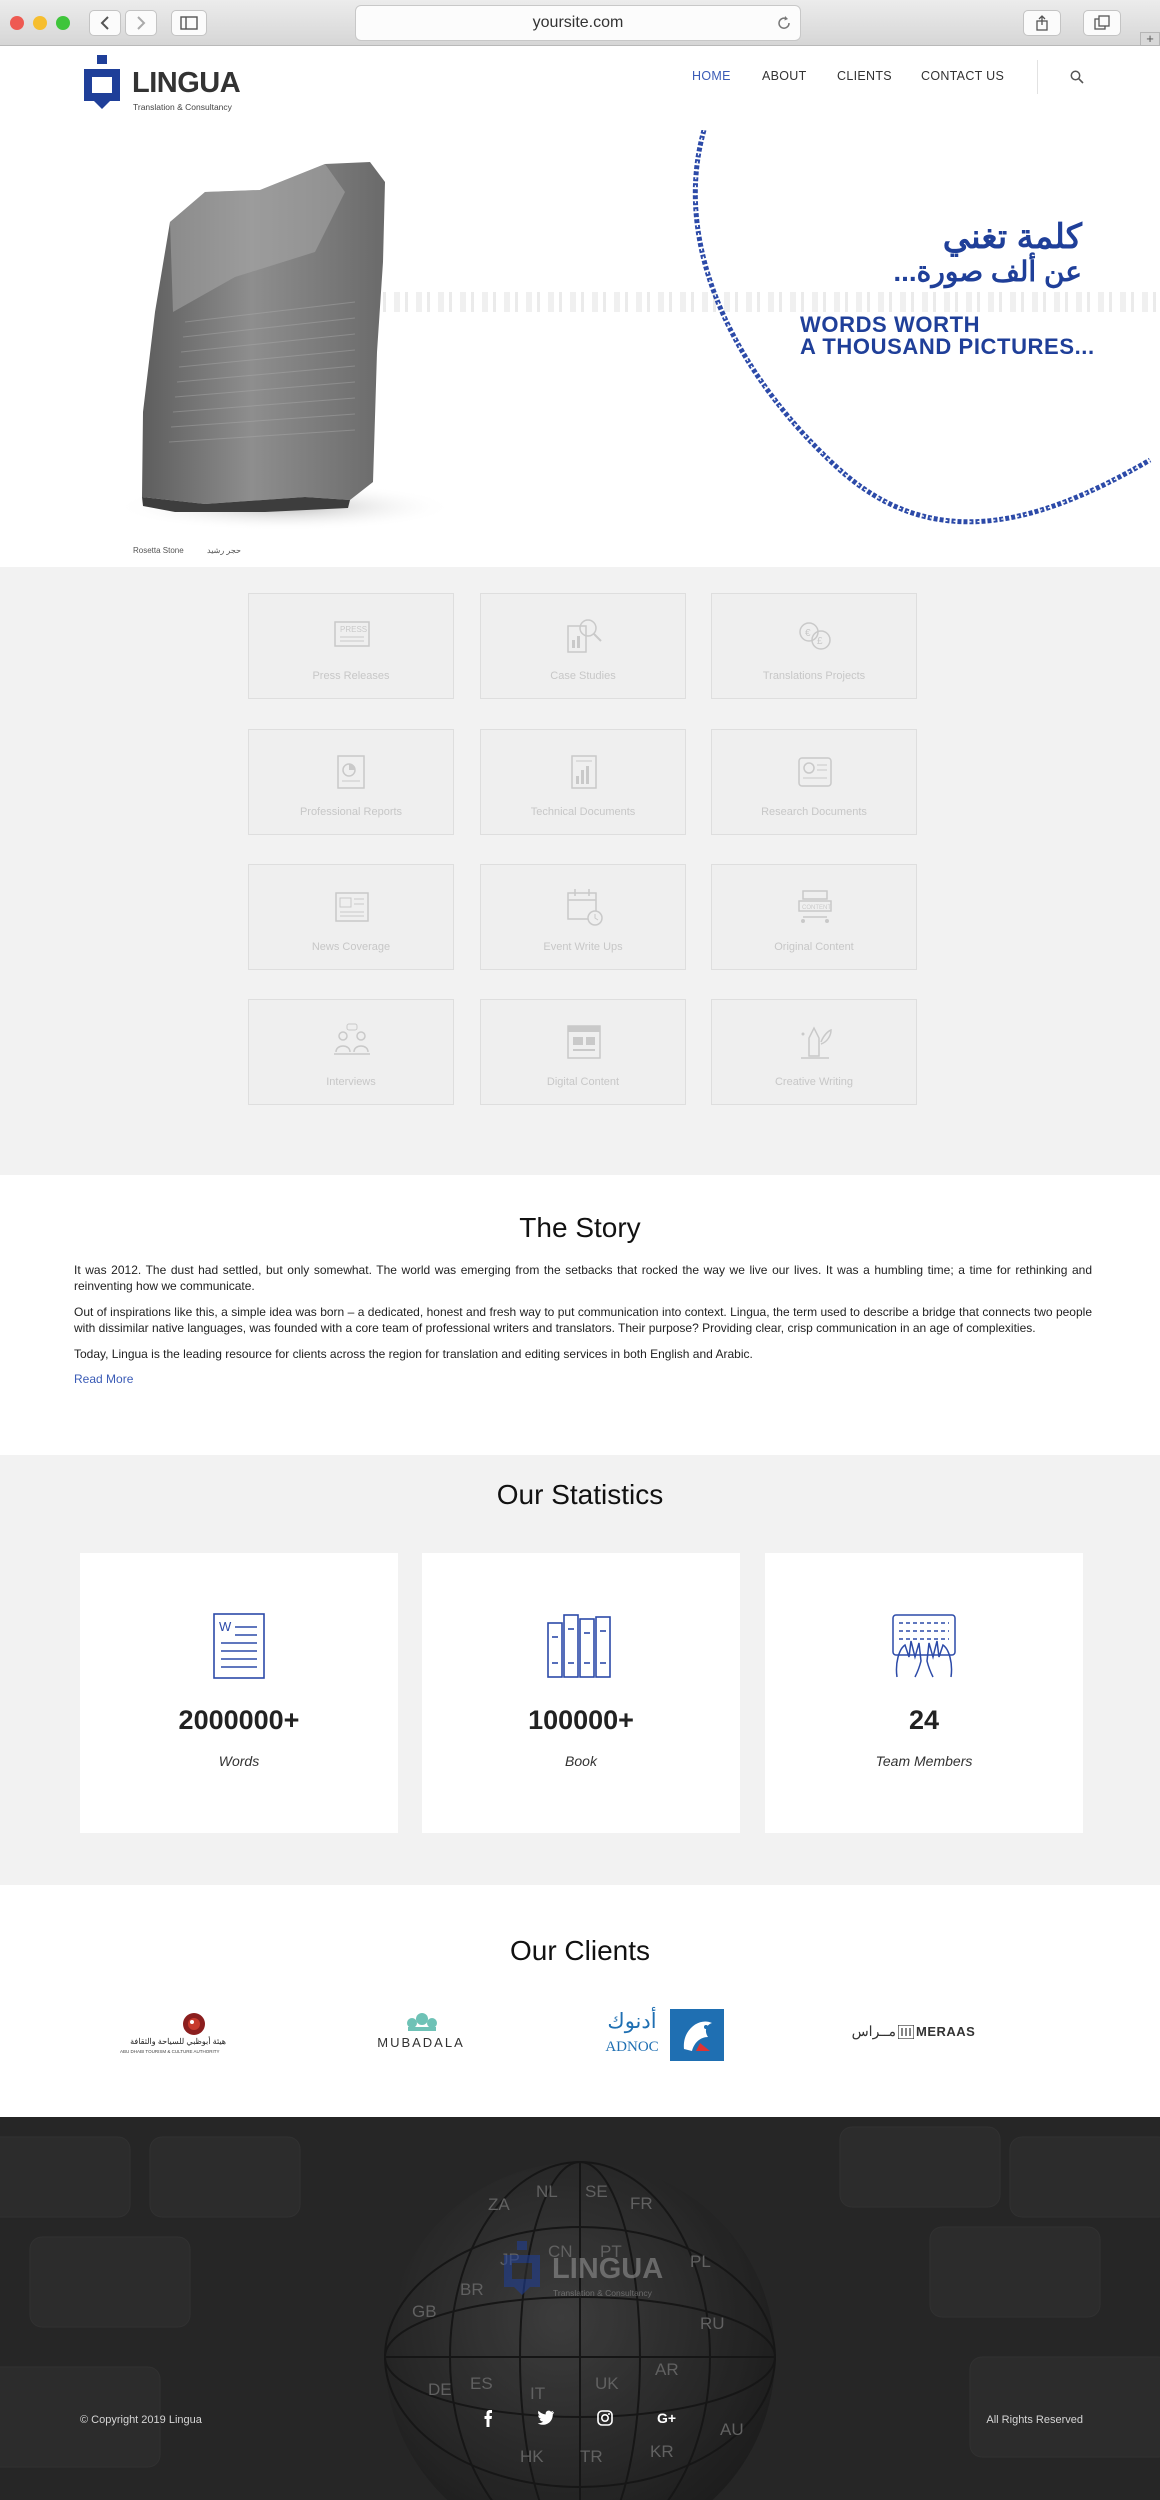 This screenshot has width=1160, height=2500. What do you see at coordinates (784, 23) in the screenshot?
I see `reload-icon` at bounding box center [784, 23].